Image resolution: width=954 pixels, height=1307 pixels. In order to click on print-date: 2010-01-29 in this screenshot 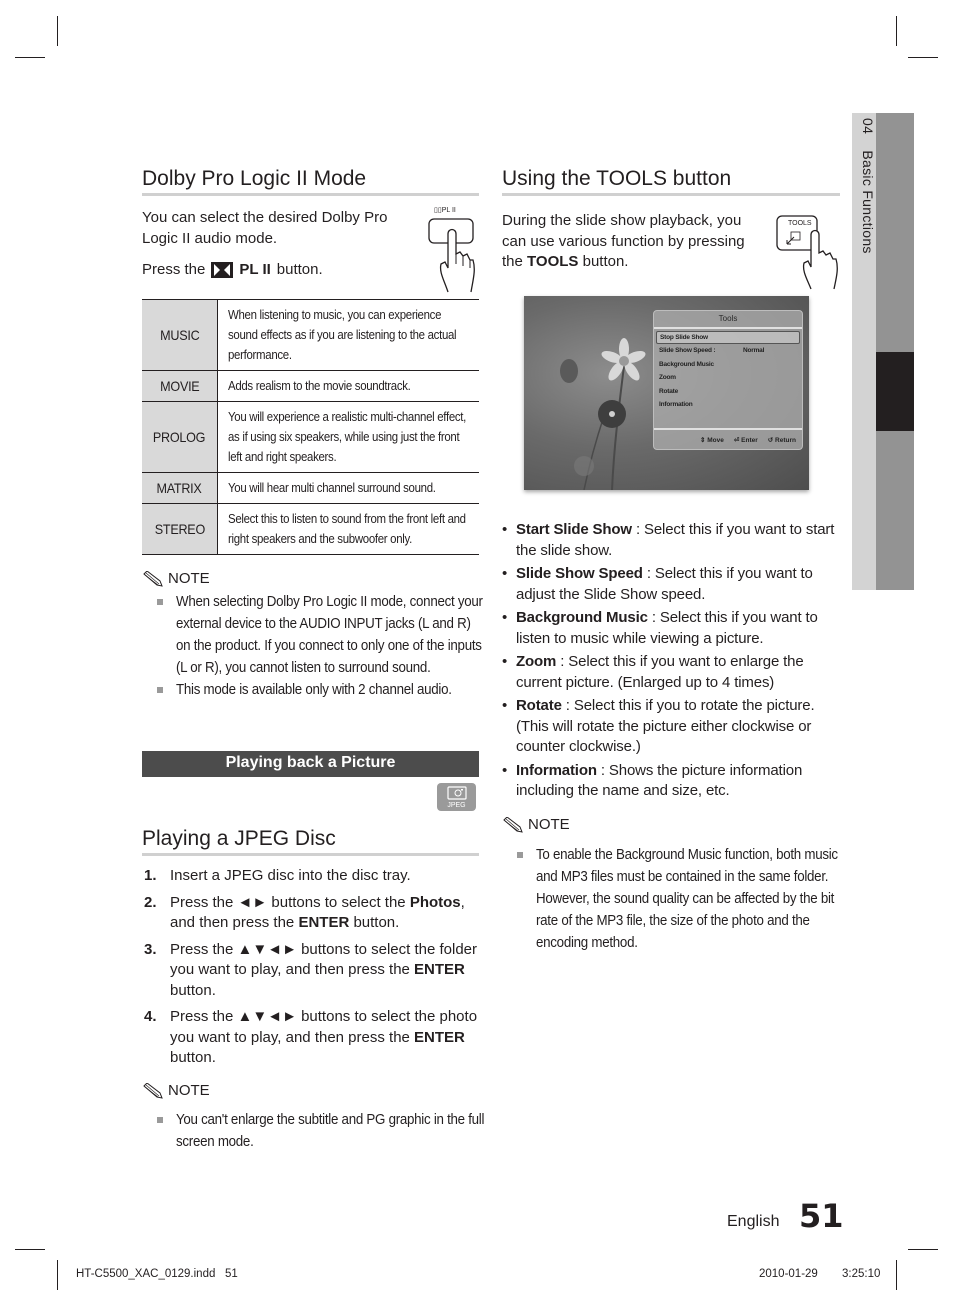, I will do `click(788, 1274)`.